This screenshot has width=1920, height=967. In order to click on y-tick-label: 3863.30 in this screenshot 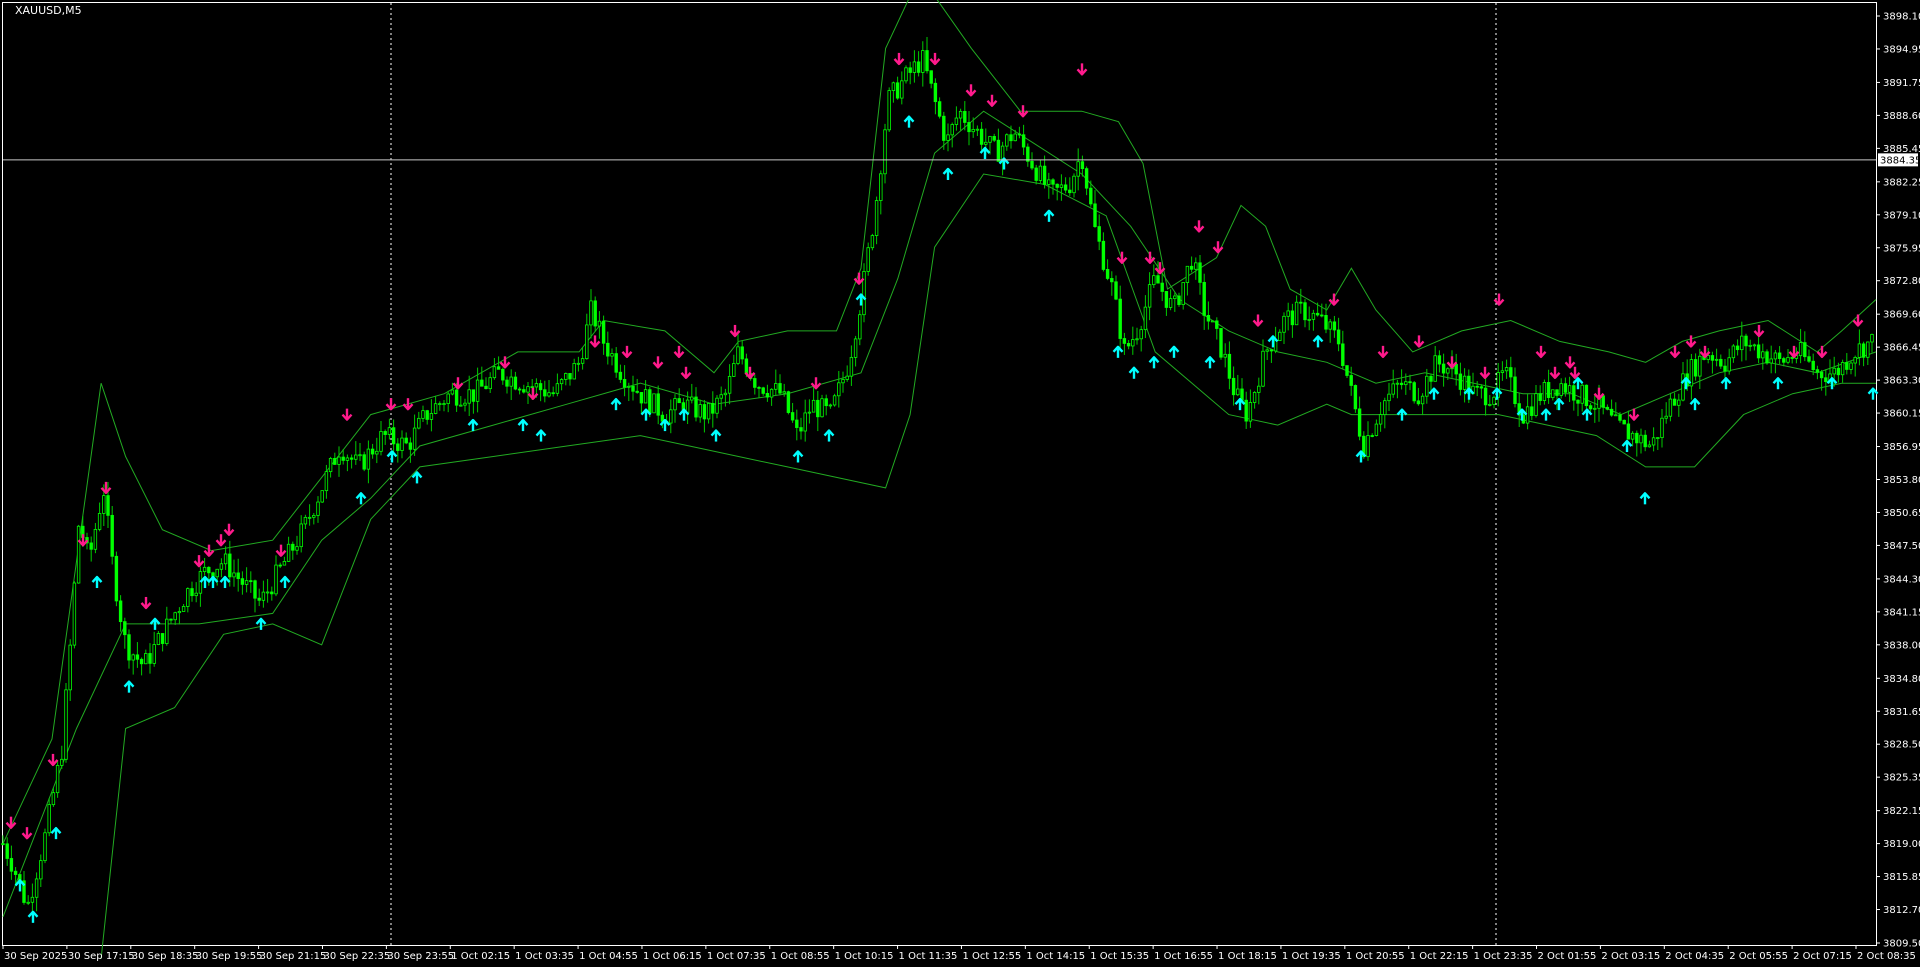, I will do `click(1901, 381)`.